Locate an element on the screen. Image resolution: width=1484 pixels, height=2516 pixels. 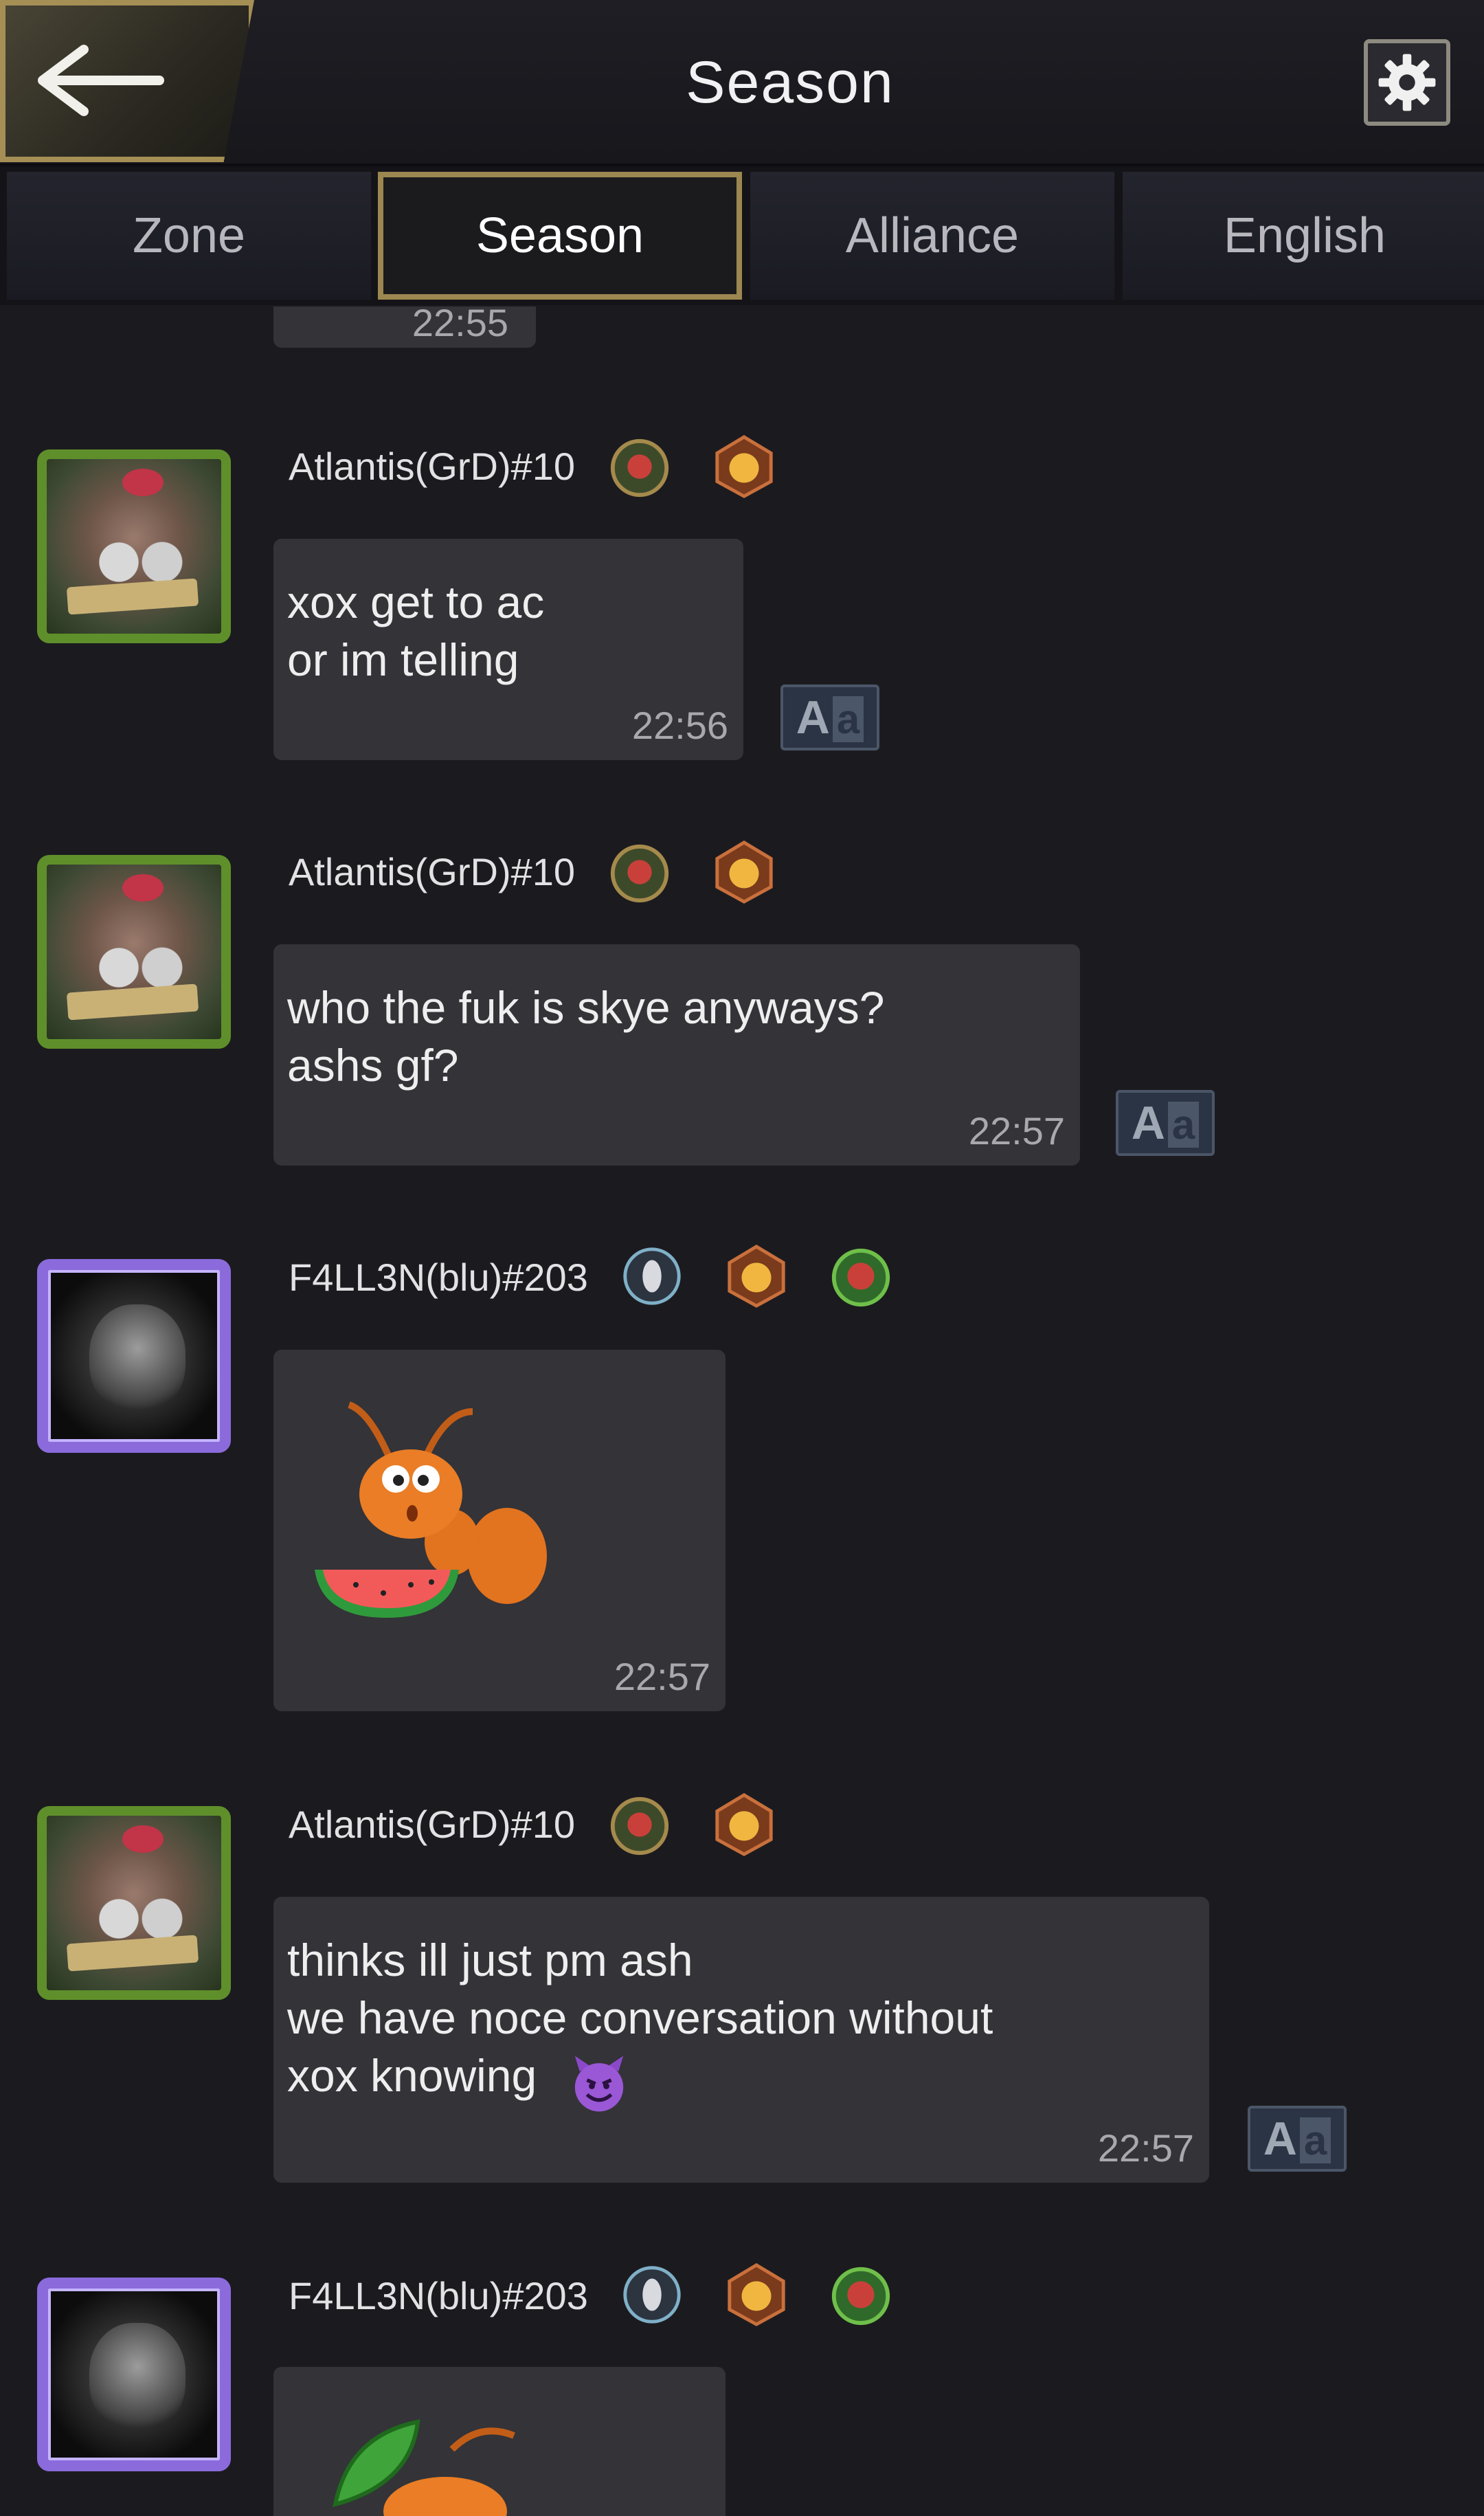
tab-english: English is located at coordinates (1303, 236).